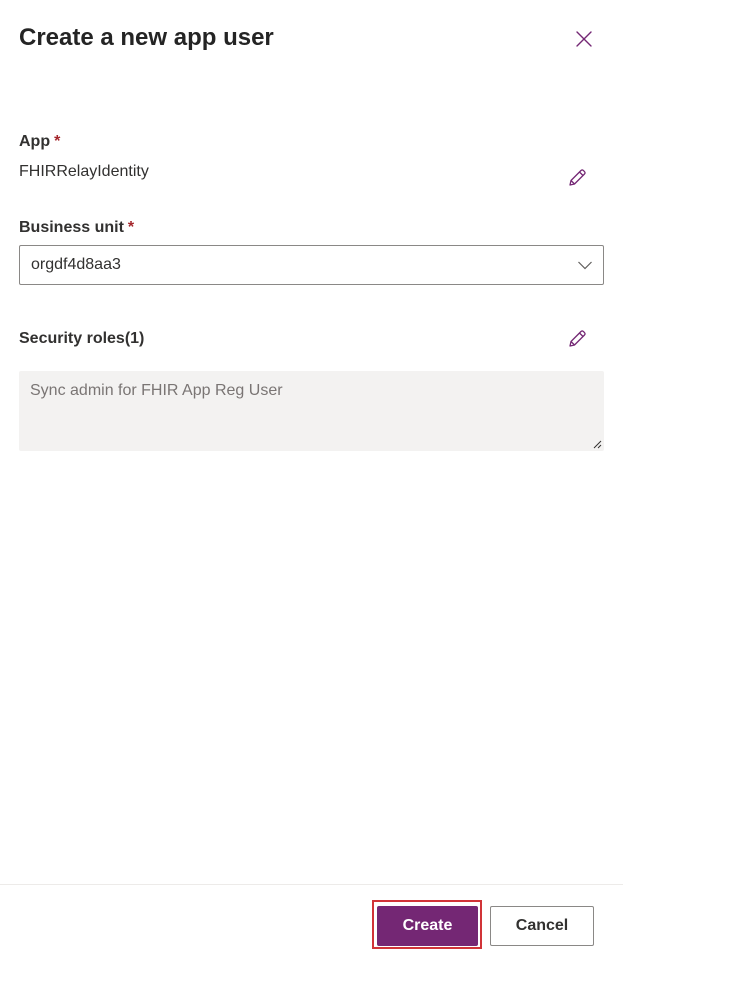 The height and width of the screenshot is (981, 738). What do you see at coordinates (597, 444) in the screenshot?
I see `resize-handle-icon` at bounding box center [597, 444].